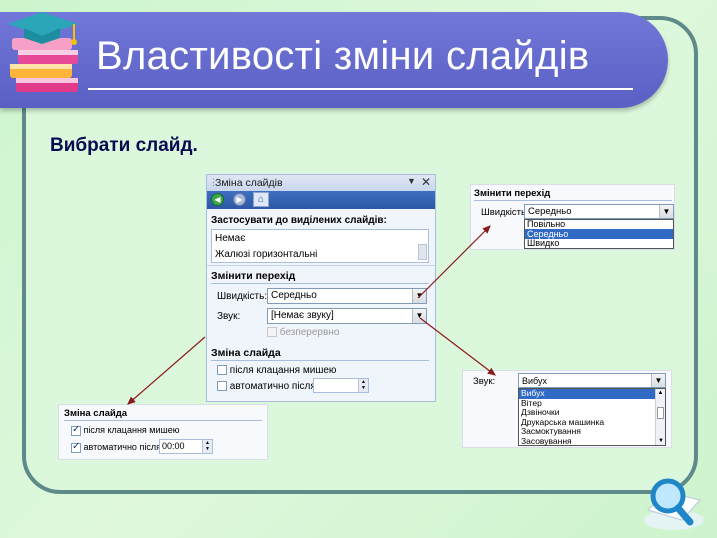 The image size is (717, 538). I want to click on speed-option: Повільно, so click(599, 224).